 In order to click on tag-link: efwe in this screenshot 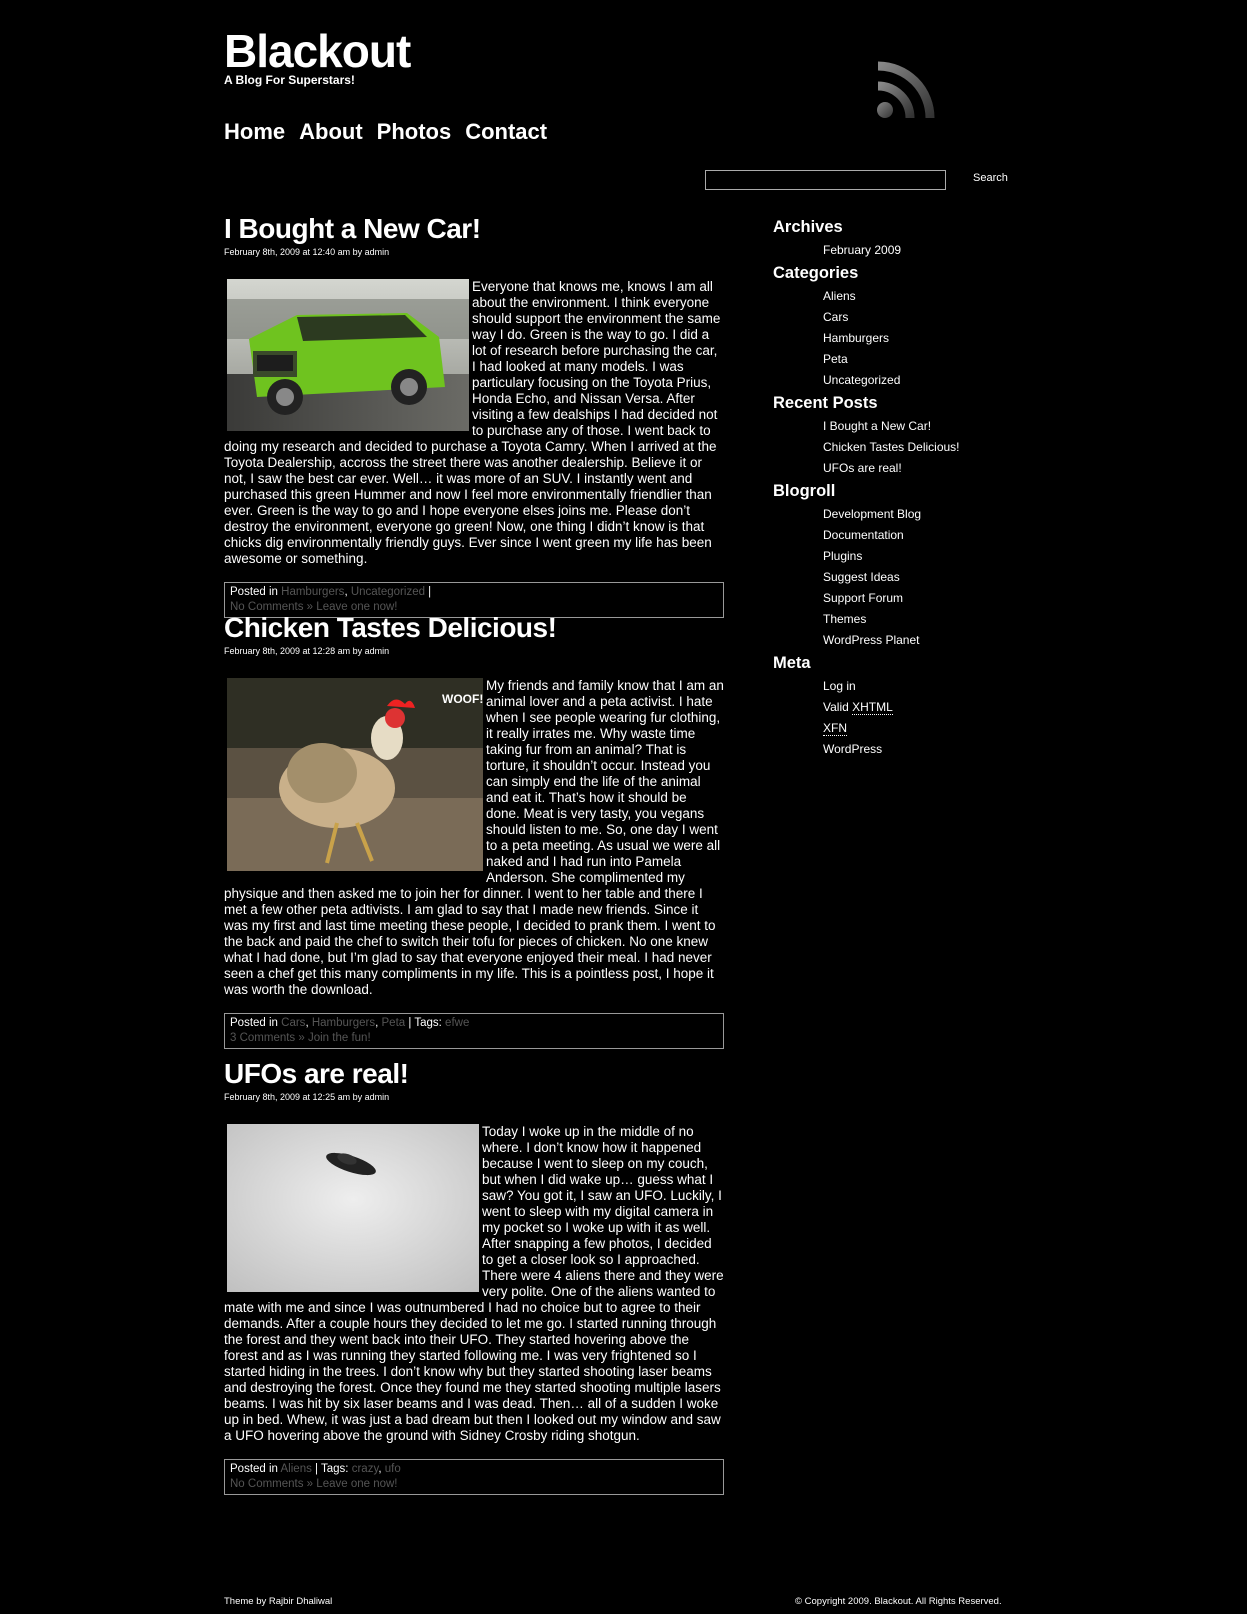, I will do `click(457, 1023)`.